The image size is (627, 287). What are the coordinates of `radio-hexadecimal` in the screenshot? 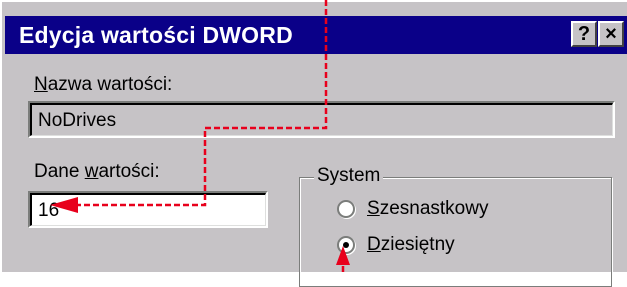 It's located at (346, 209).